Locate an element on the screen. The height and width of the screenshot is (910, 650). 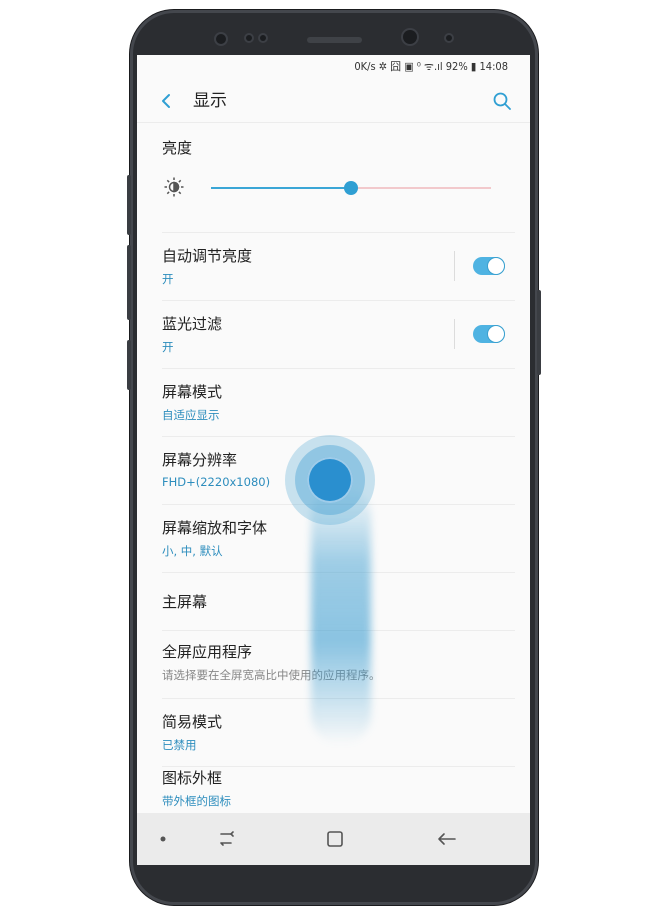
setting-title: 屏幕缩放和字体 is located at coordinates (215, 528).